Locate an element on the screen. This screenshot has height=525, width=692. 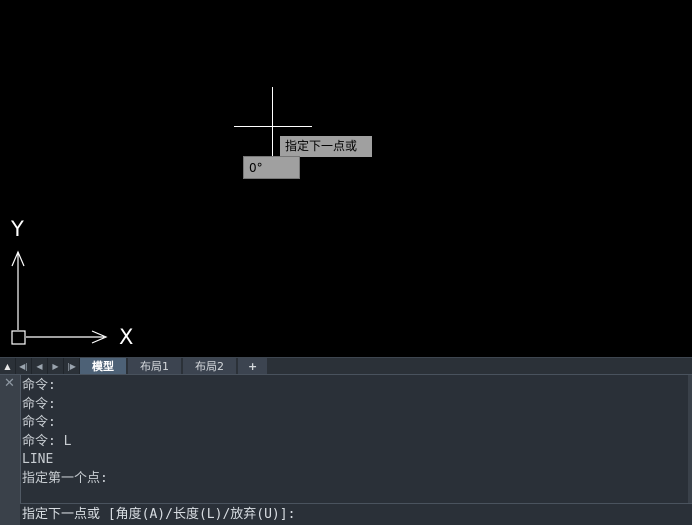
history-line: LINE is located at coordinates (38, 459).